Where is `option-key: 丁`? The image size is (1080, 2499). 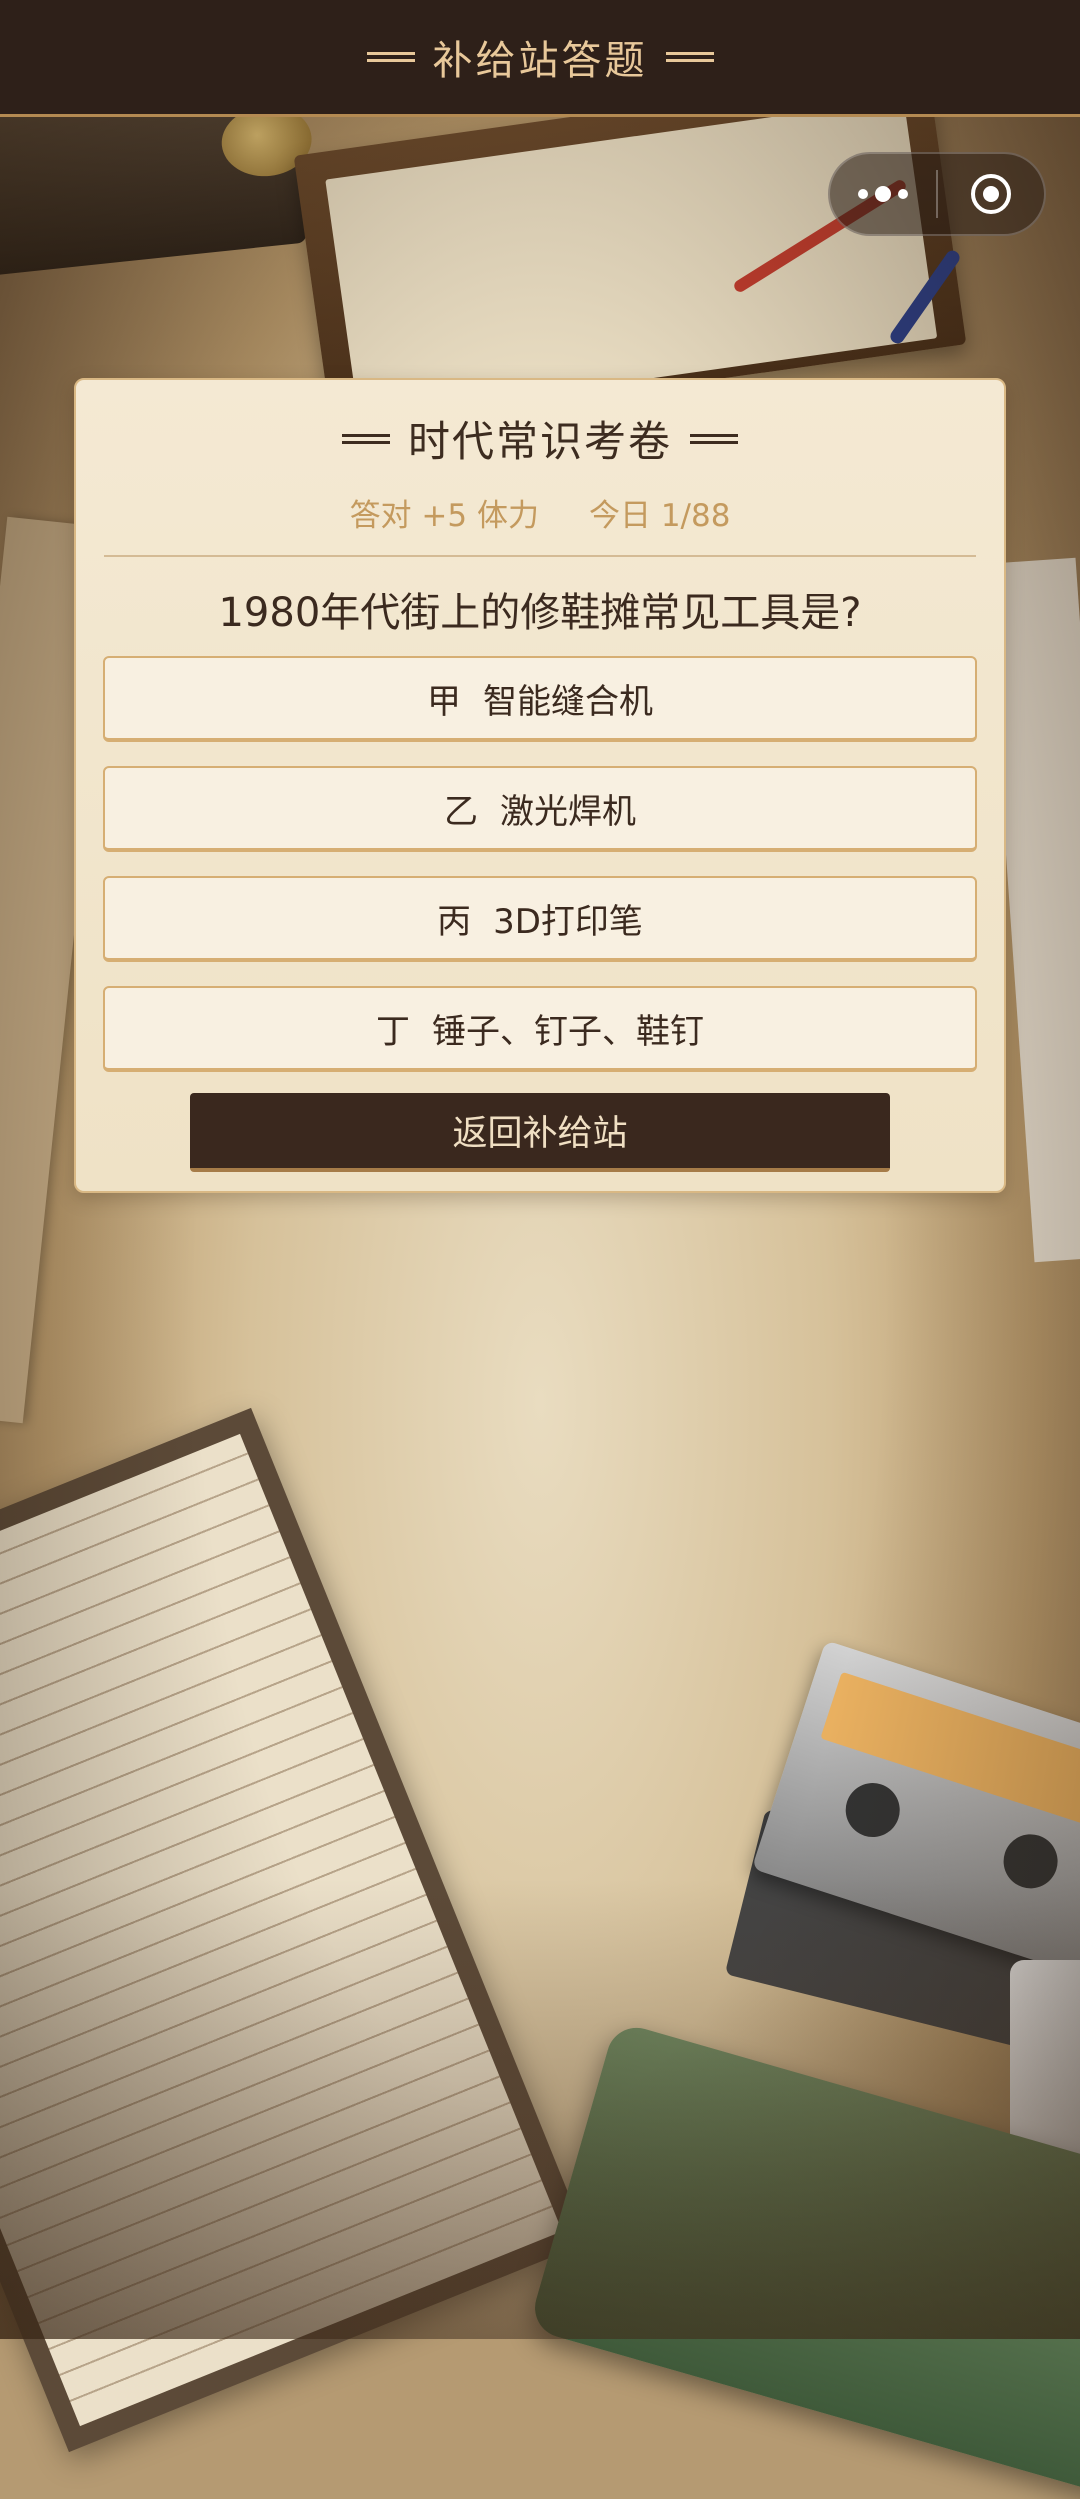
option-key: 丁 is located at coordinates (393, 1031).